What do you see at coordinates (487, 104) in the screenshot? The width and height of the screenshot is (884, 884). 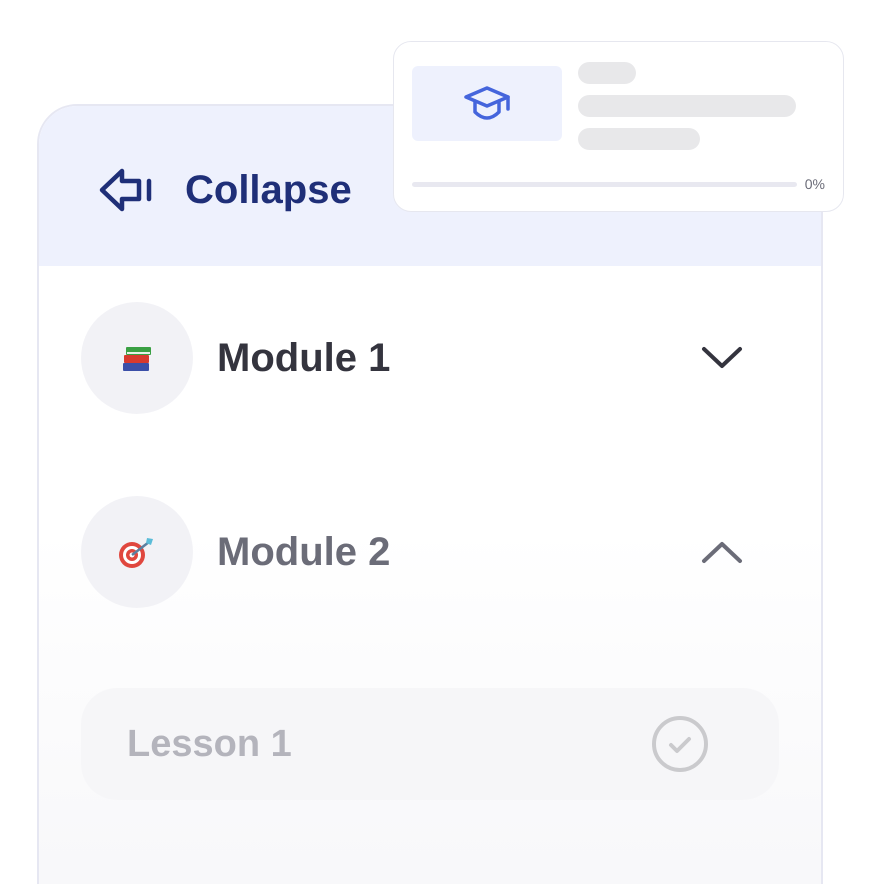 I see `graduation-cap-icon` at bounding box center [487, 104].